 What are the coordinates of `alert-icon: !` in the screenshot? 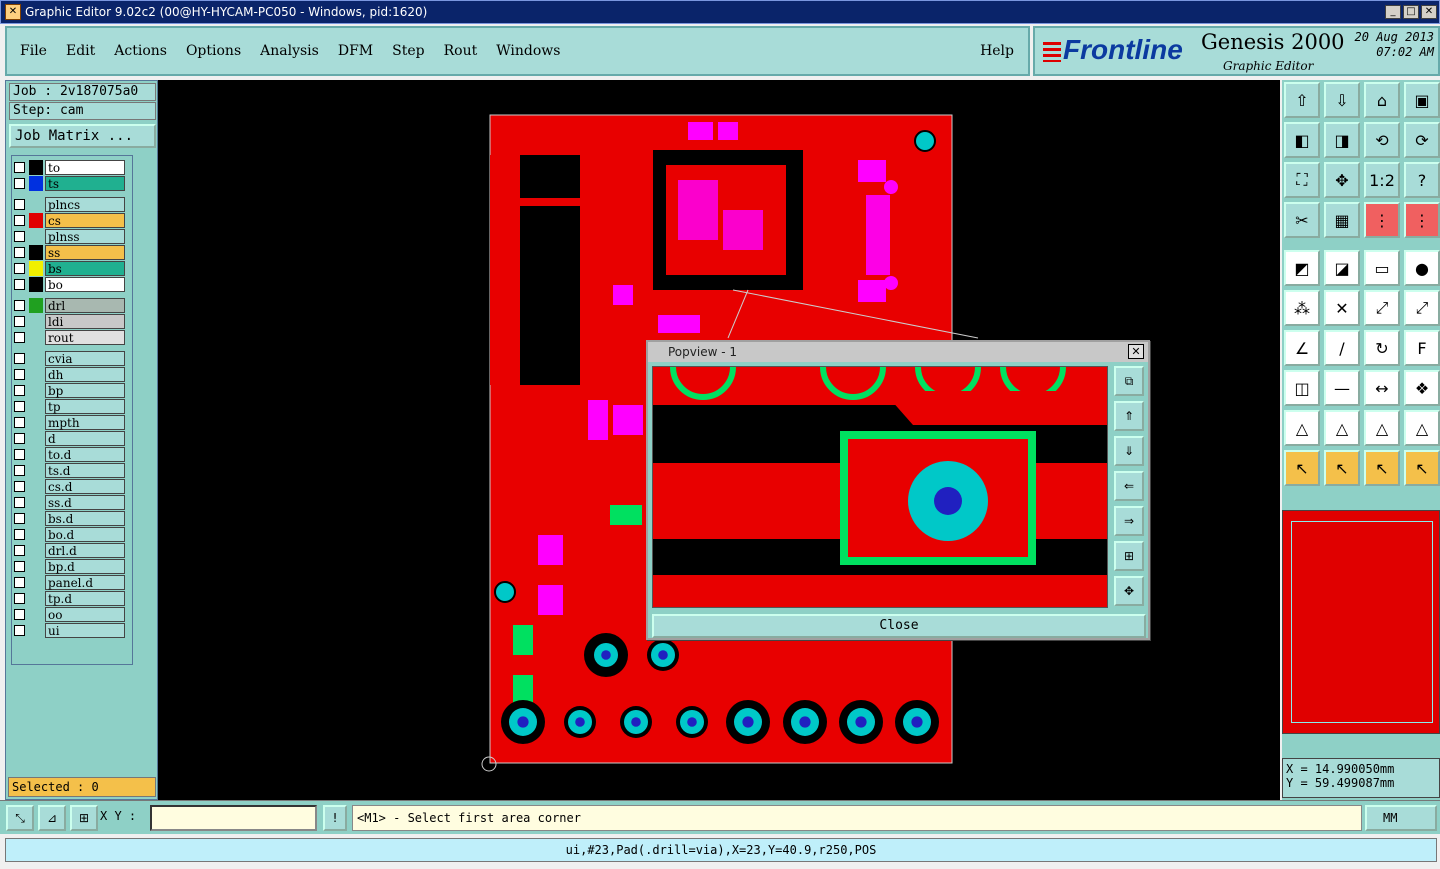 It's located at (335, 818).